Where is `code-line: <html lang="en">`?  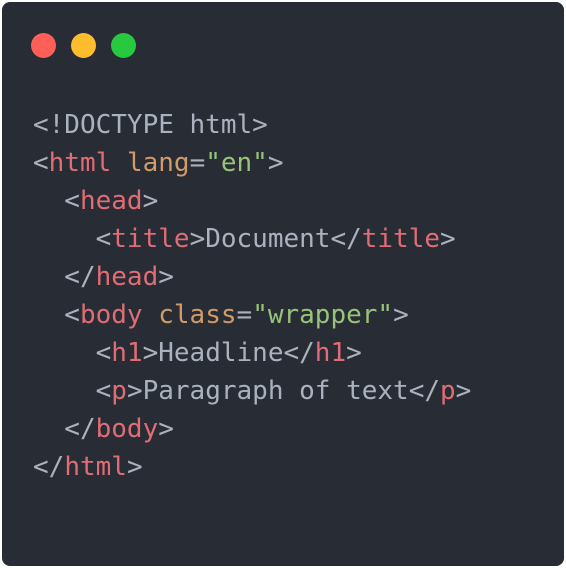
code-line: <html lang="en"> is located at coordinates (252, 163).